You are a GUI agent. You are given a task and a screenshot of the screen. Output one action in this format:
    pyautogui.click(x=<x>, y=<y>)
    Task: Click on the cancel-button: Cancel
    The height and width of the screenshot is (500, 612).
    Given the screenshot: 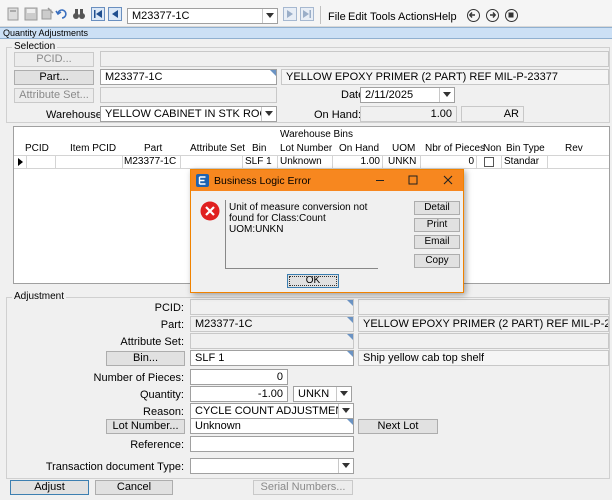 What is the action you would take?
    pyautogui.click(x=134, y=487)
    